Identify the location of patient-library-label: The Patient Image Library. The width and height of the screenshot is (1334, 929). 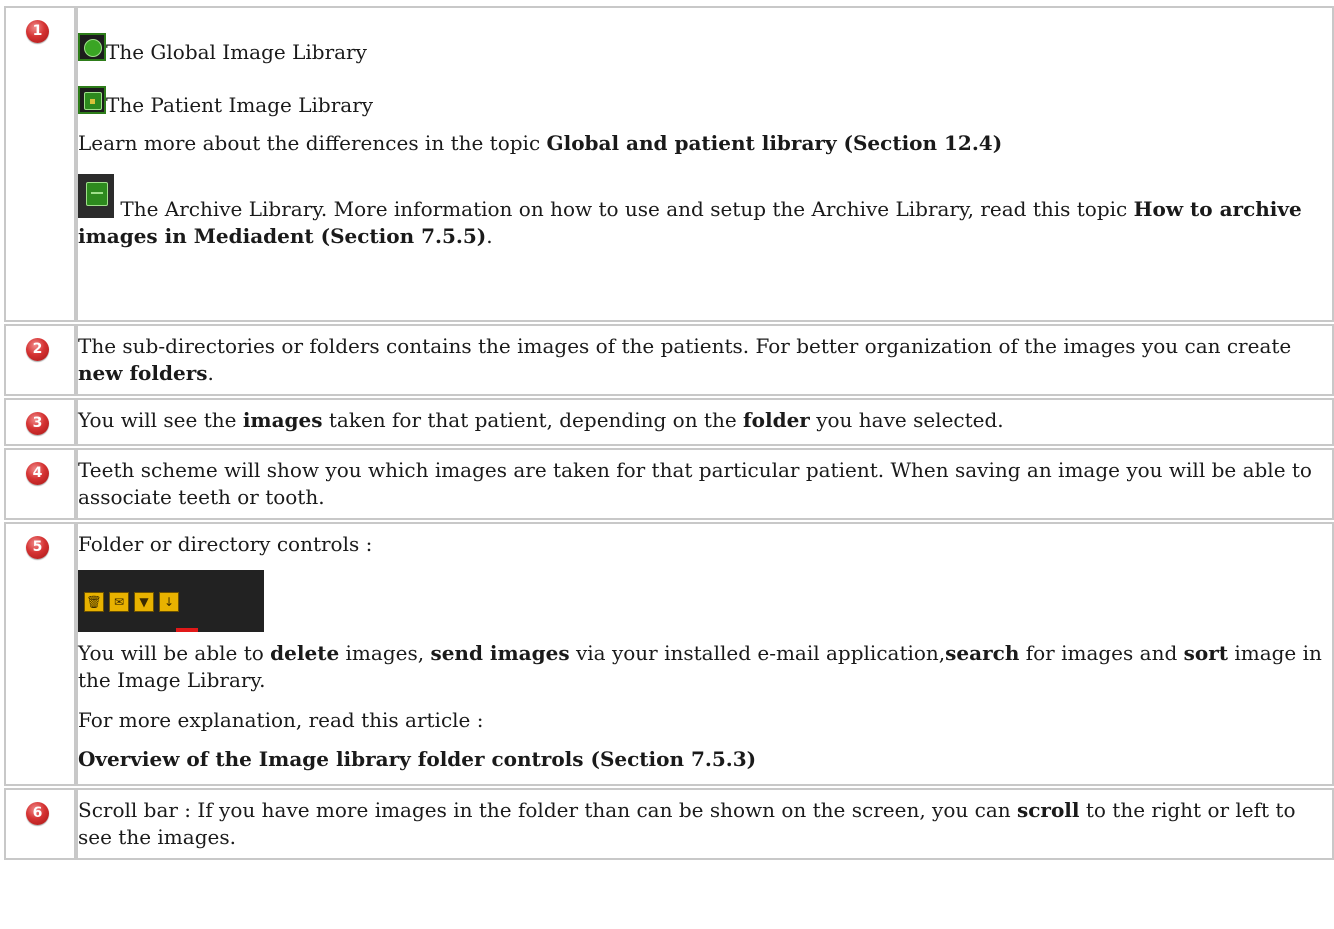
(240, 105).